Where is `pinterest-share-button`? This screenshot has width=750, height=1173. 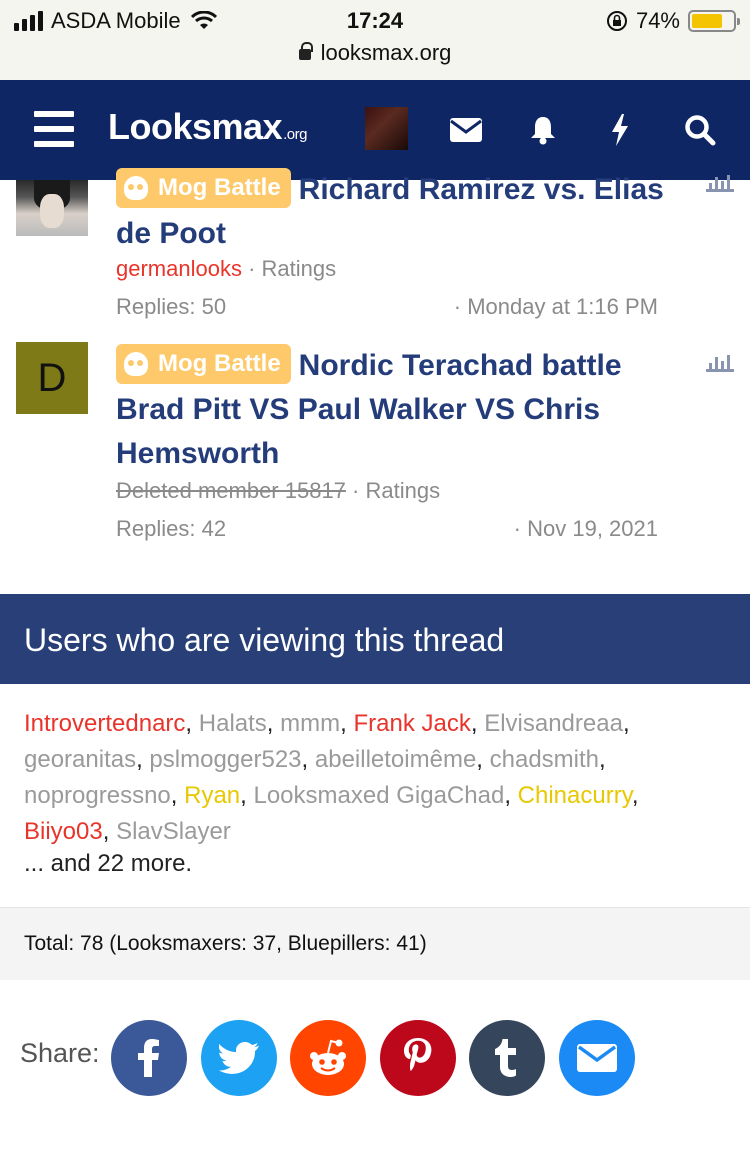
pinterest-share-button is located at coordinates (418, 1058).